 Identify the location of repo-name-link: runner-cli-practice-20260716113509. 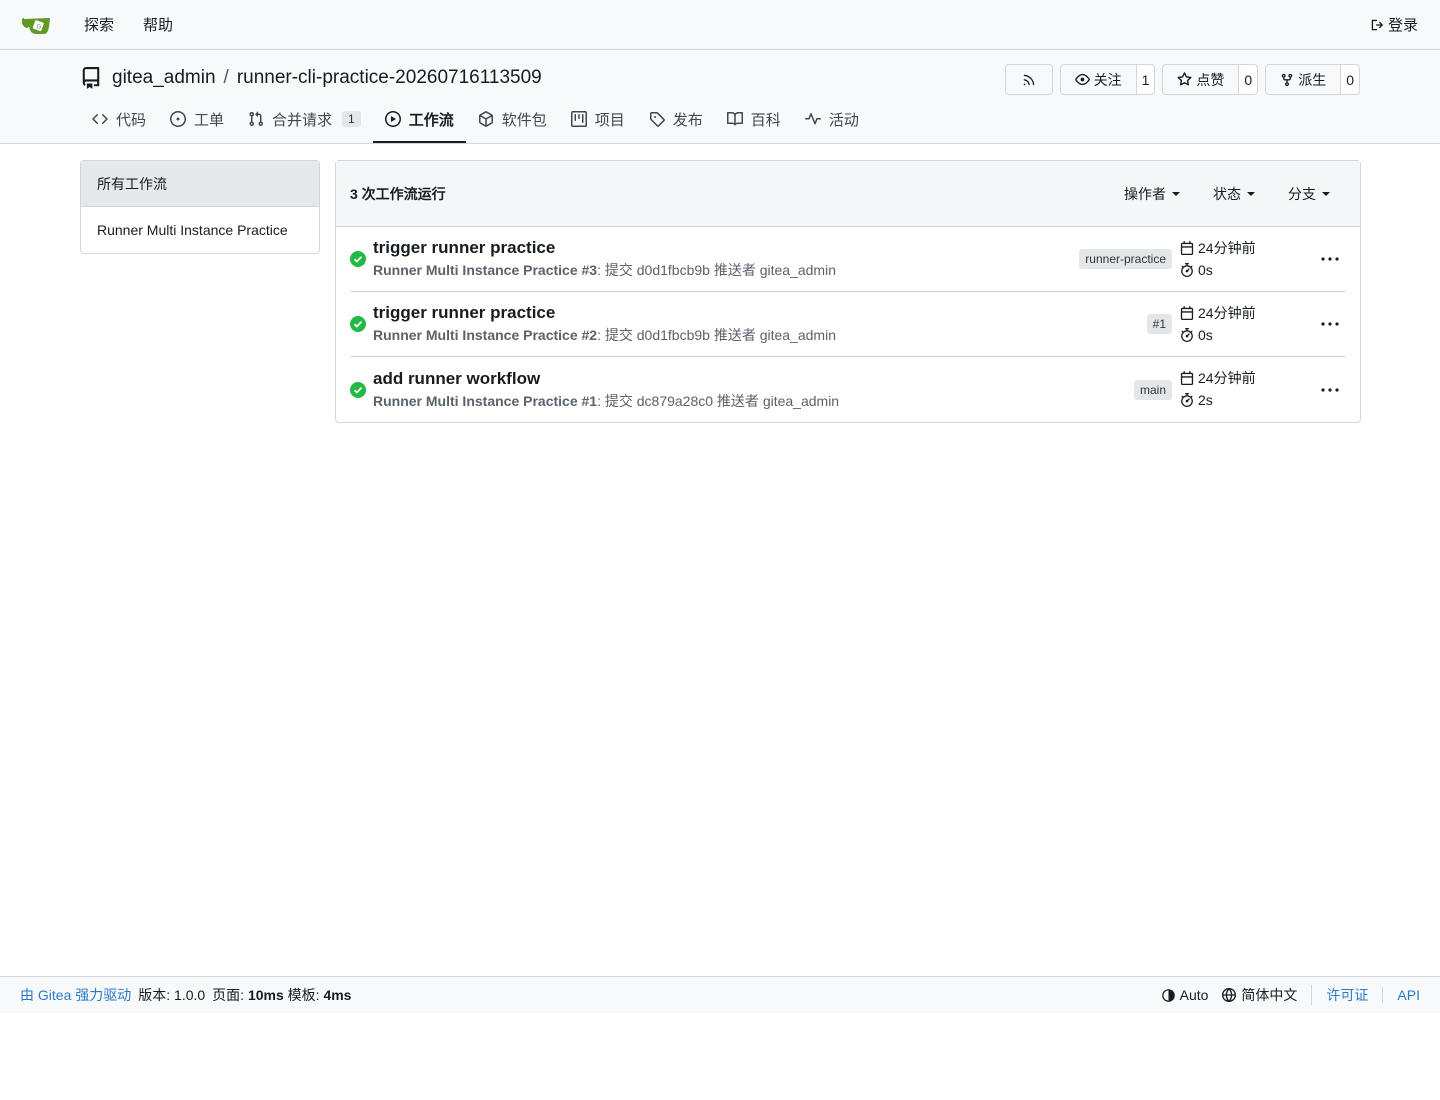
(389, 78).